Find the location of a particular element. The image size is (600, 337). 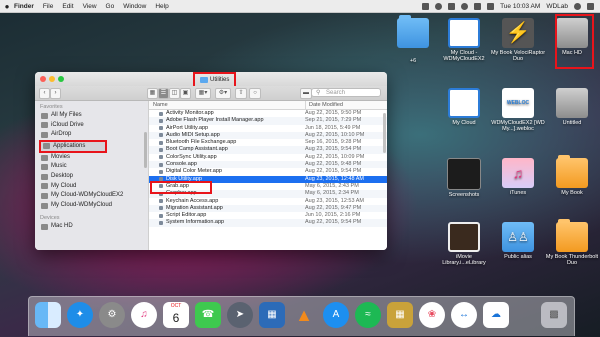

list-view-button: ☰ is located at coordinates (163, 93).